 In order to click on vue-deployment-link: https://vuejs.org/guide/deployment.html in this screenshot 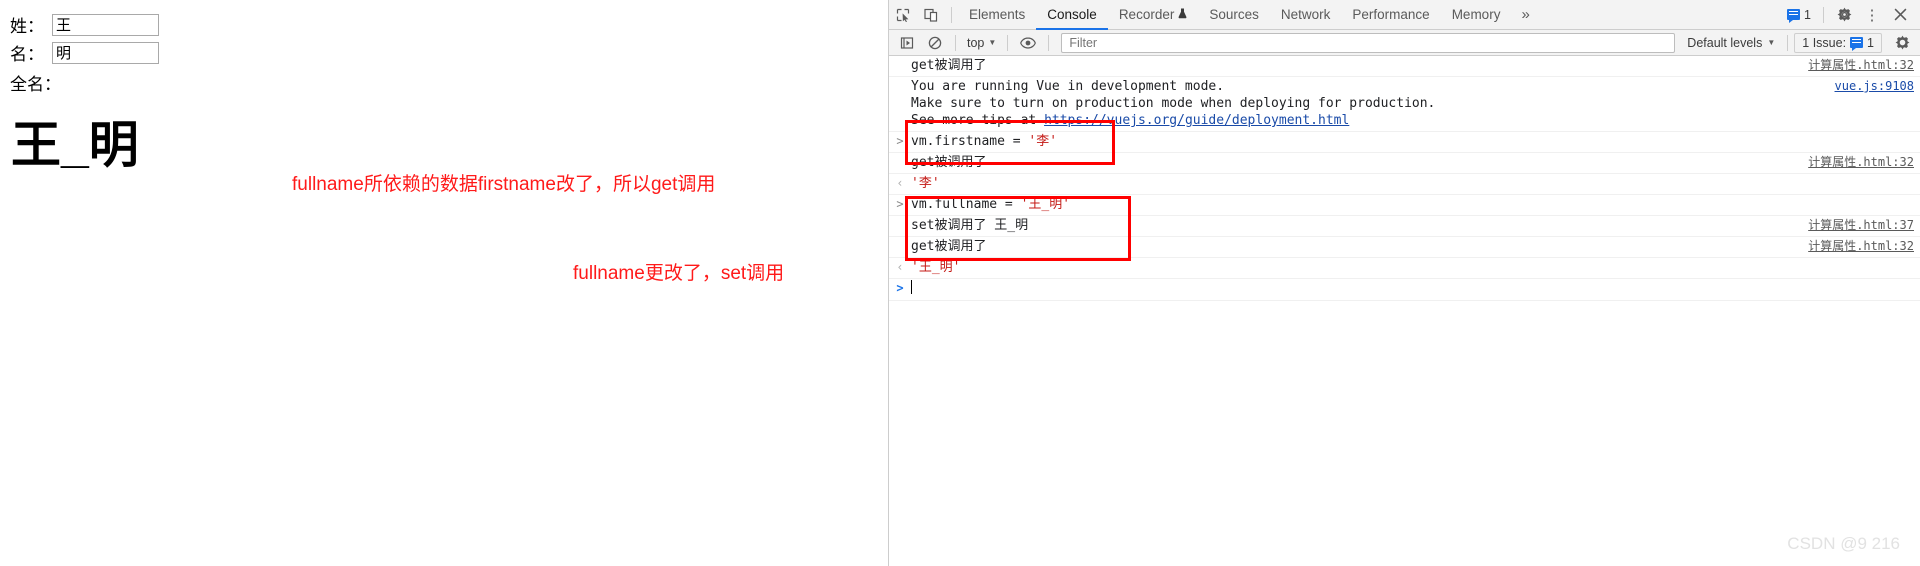, I will do `click(1196, 120)`.